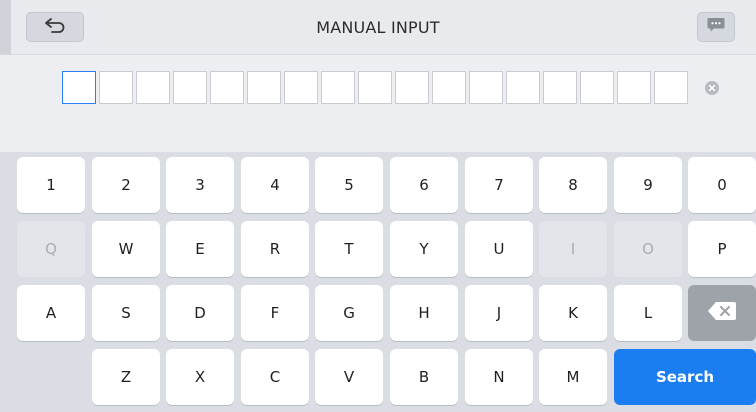  I want to click on key-0: 0, so click(722, 185).